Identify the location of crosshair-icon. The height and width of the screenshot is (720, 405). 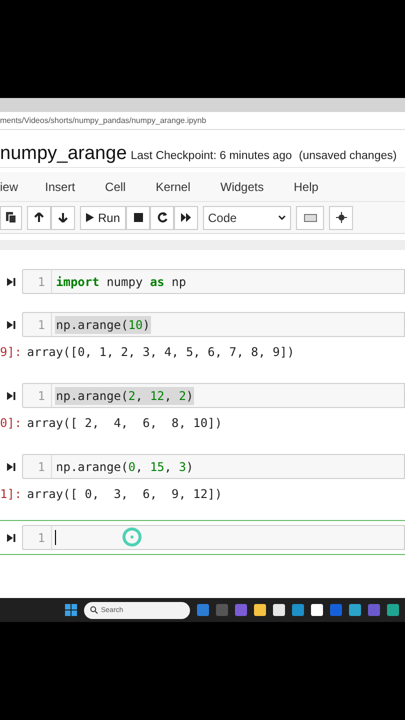
(341, 217).